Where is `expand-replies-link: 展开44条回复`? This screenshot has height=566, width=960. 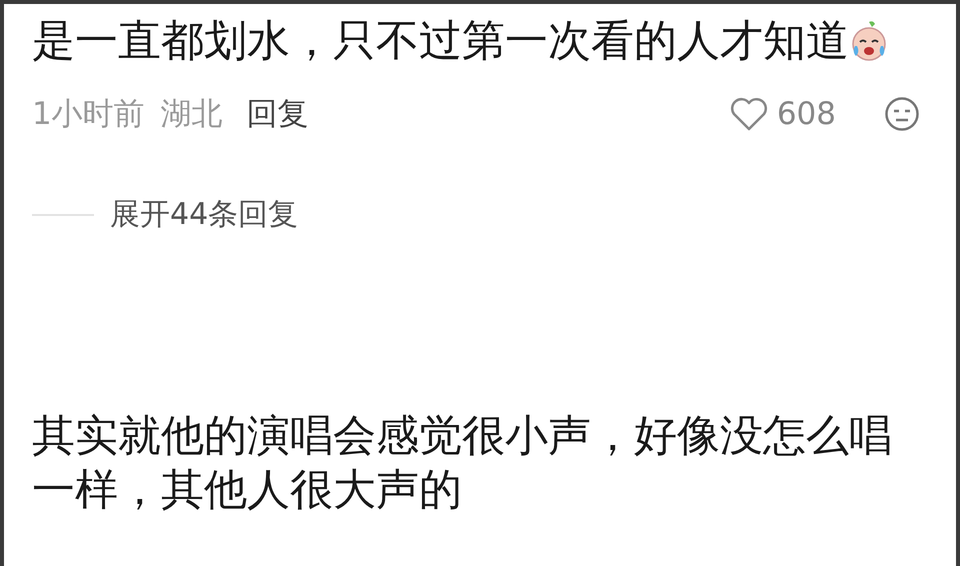 expand-replies-link: 展开44条回复 is located at coordinates (204, 214).